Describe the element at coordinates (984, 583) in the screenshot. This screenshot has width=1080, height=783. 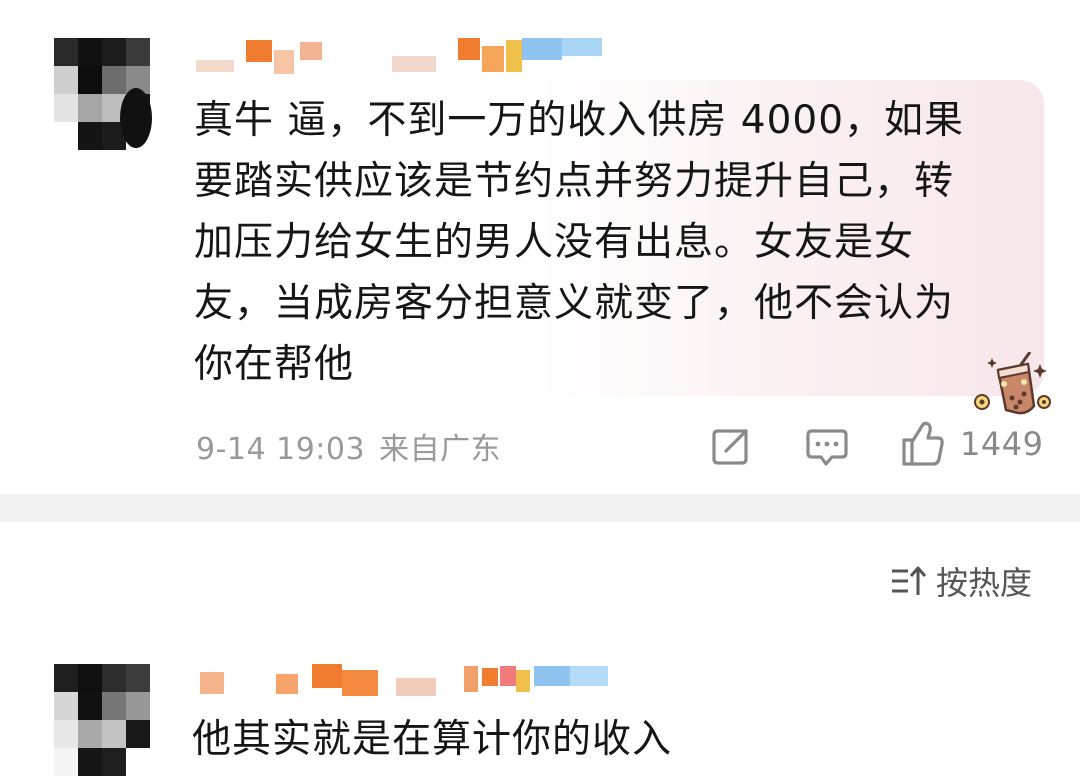
I see `sort-label: 按热度` at that location.